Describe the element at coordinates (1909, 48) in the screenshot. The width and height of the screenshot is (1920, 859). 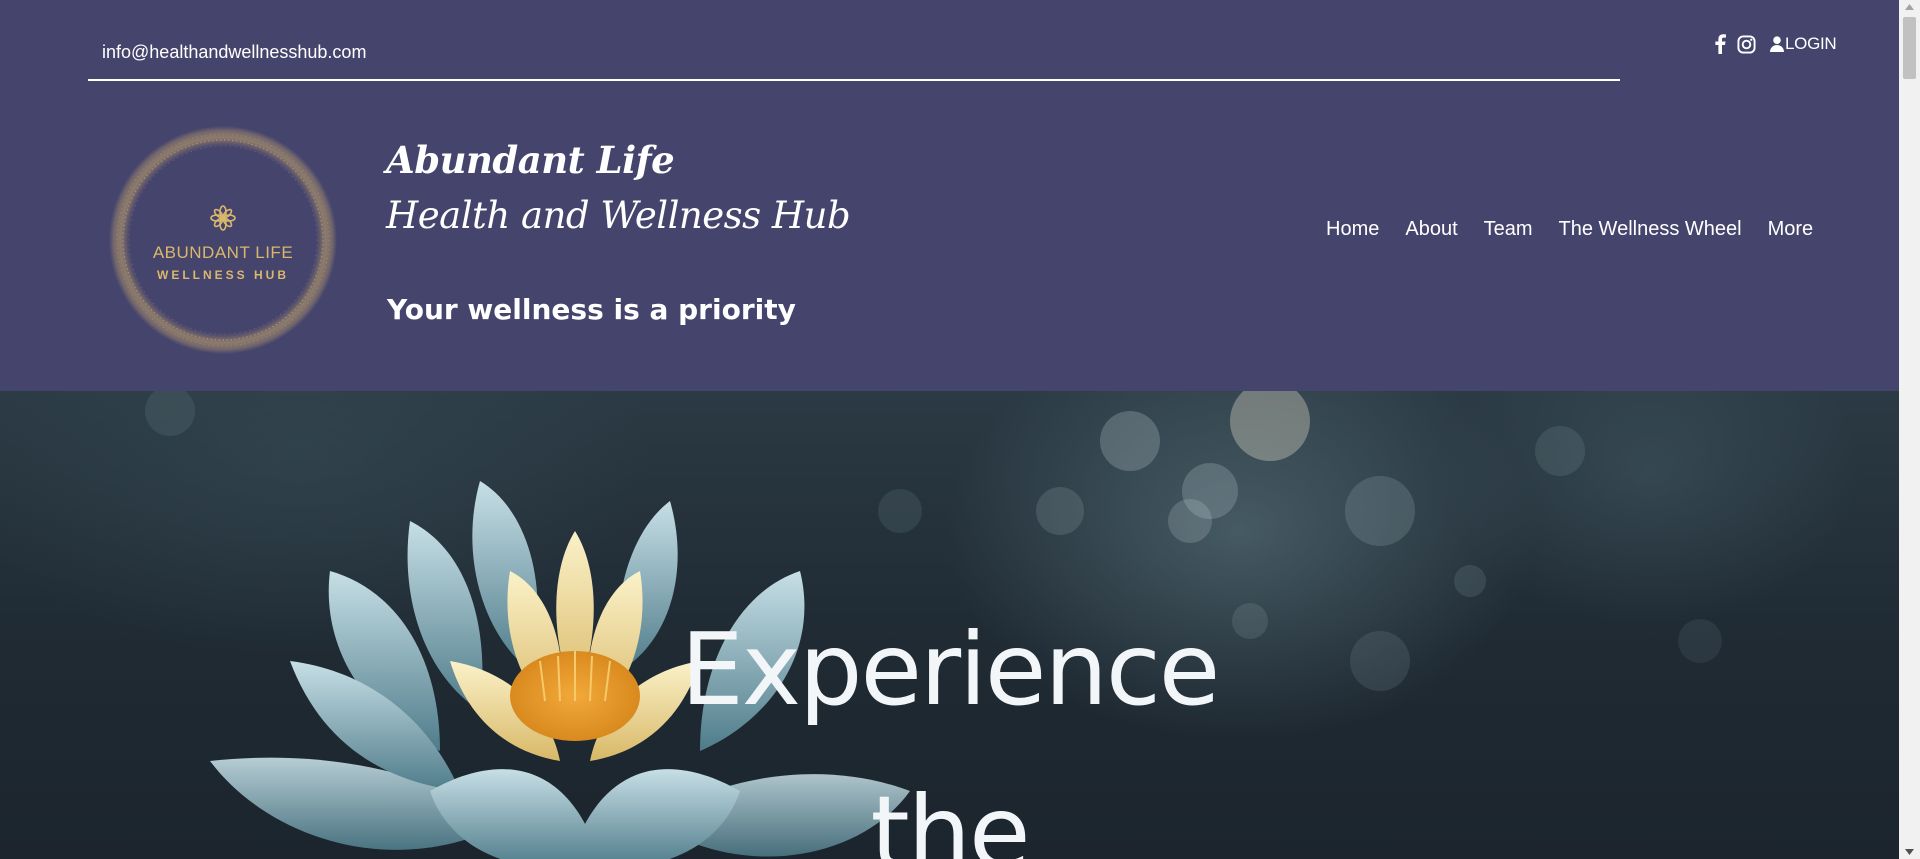
I see `scrollbar-thumb` at that location.